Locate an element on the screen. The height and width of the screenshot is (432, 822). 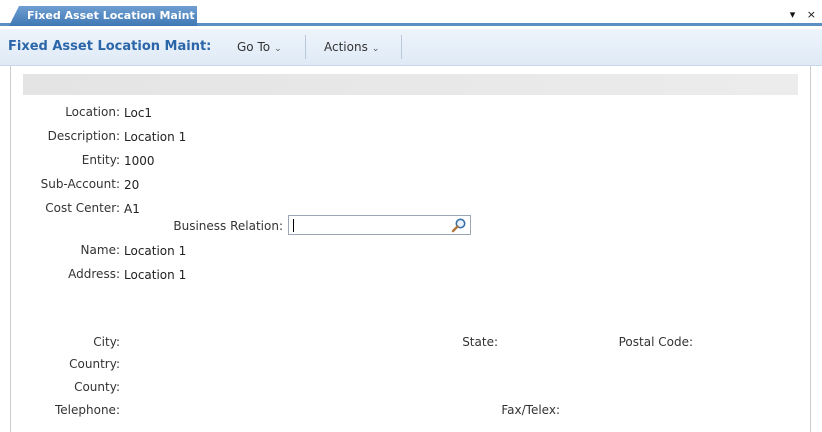
country-label: Country: is located at coordinates (94, 364).